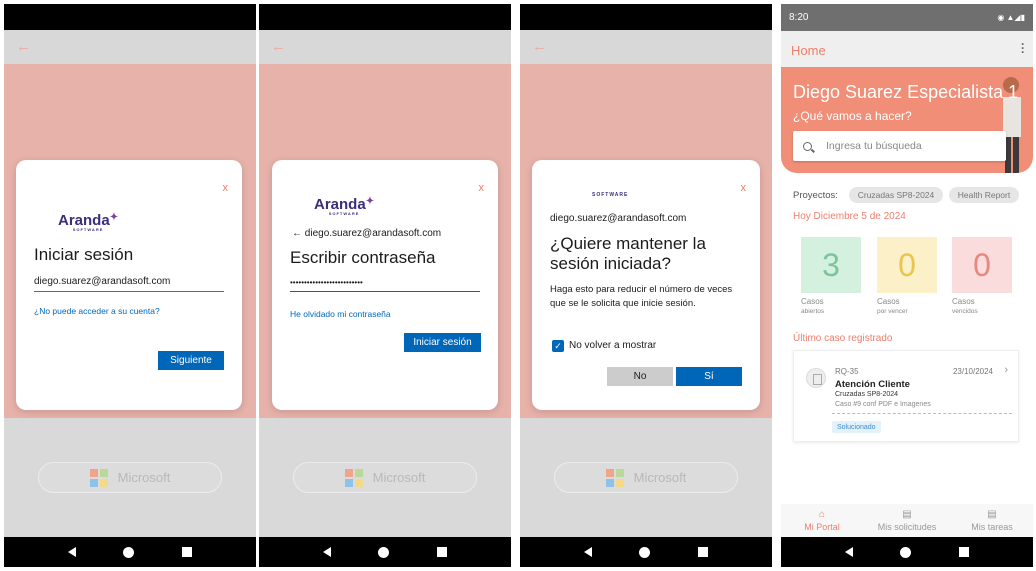  Describe the element at coordinates (799, 17) in the screenshot. I see `status-time: 8:20` at that location.